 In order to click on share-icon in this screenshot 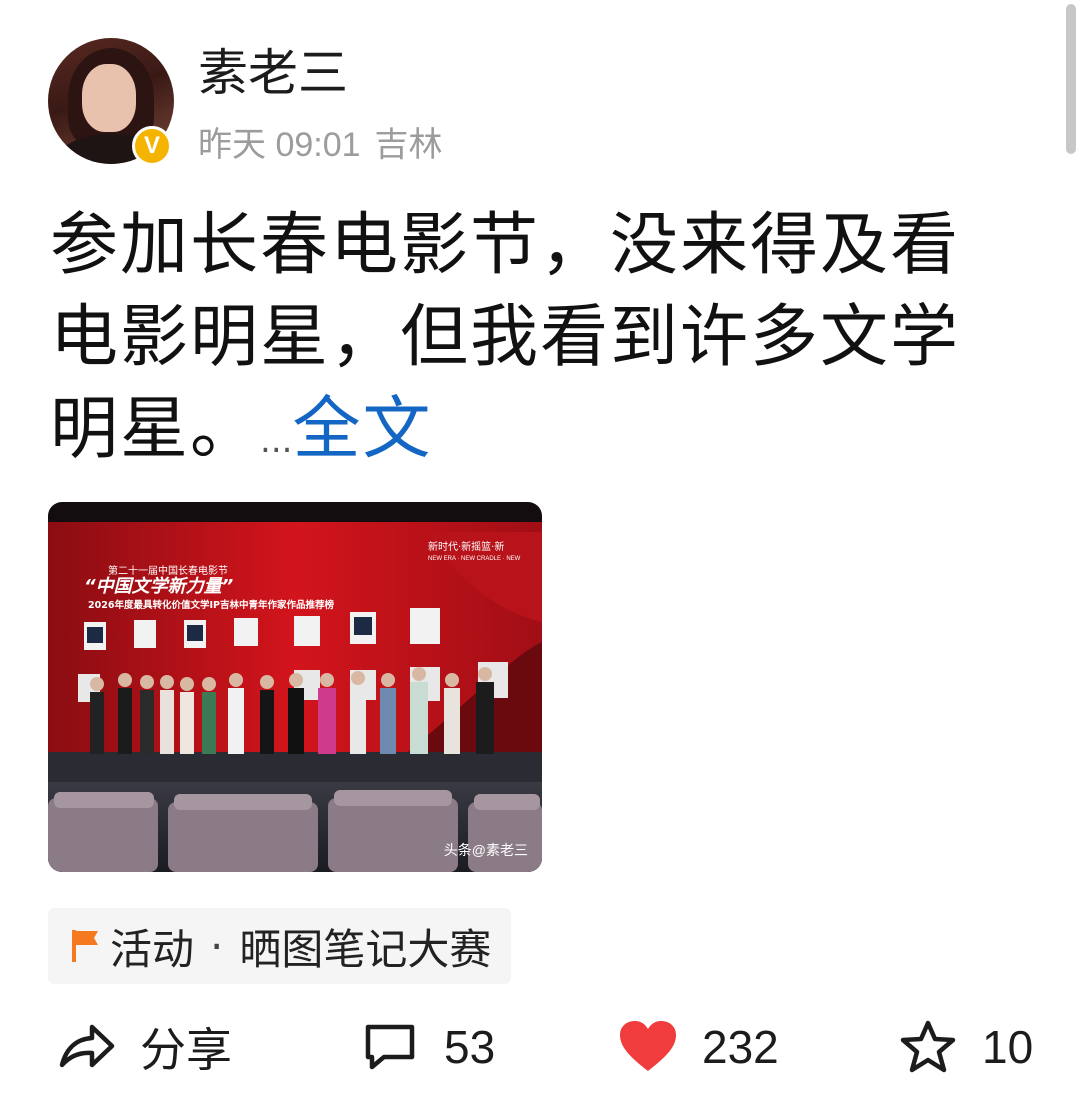, I will do `click(87, 1046)`.